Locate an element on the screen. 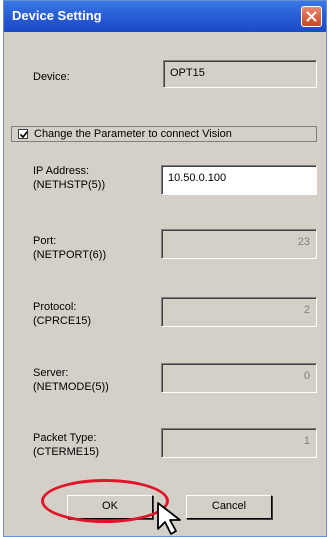  ip-address-input: 10.50.0.100 is located at coordinates (239, 180).